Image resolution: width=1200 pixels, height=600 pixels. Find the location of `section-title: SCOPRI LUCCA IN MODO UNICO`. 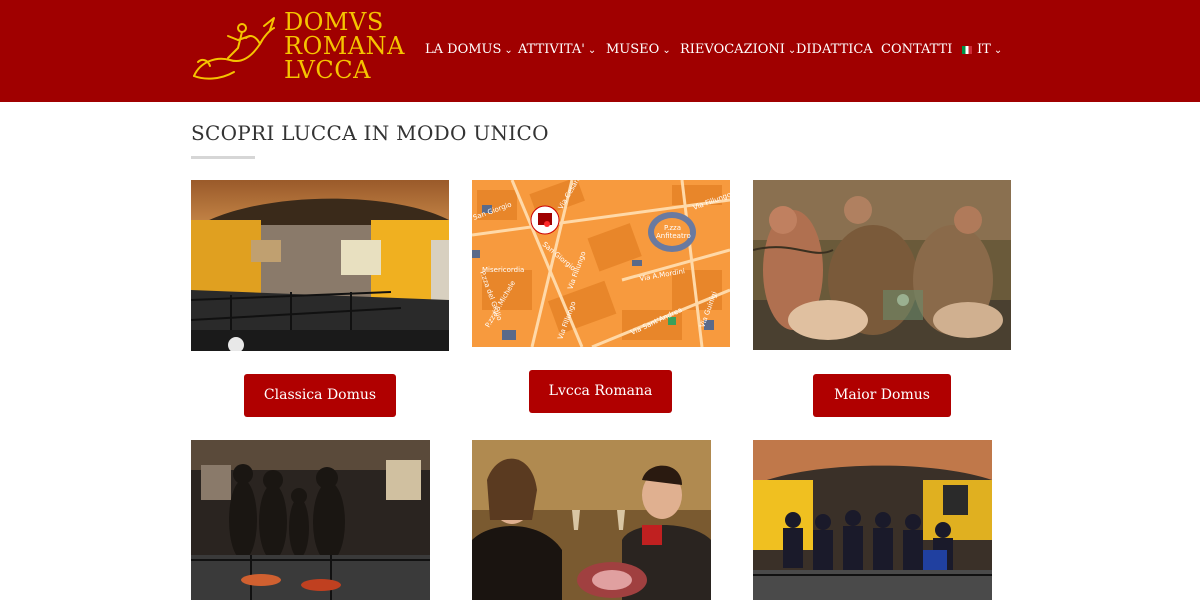

section-title: SCOPRI LUCCA IN MODO UNICO is located at coordinates (370, 133).